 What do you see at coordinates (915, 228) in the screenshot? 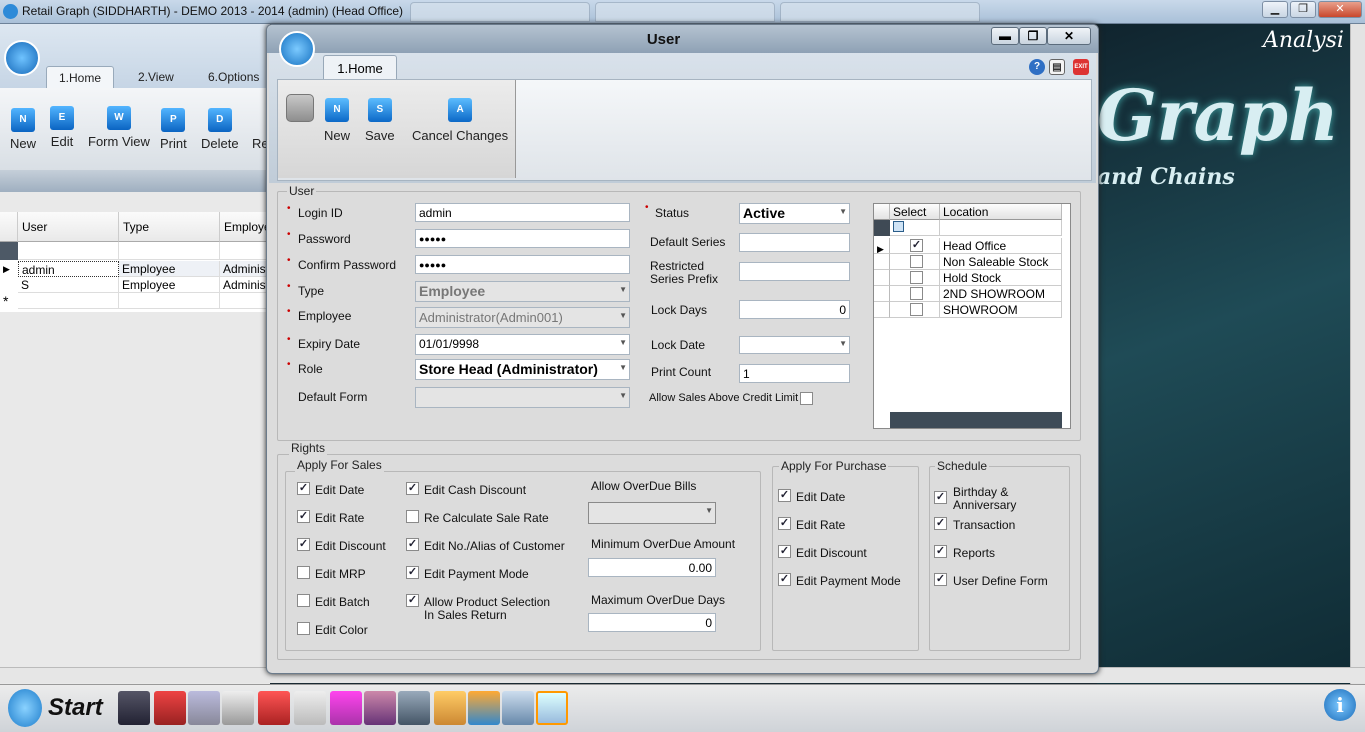
I see `select-all-cell` at bounding box center [915, 228].